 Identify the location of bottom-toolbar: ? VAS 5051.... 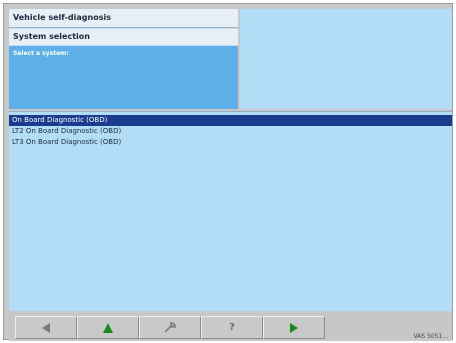
(230, 327).